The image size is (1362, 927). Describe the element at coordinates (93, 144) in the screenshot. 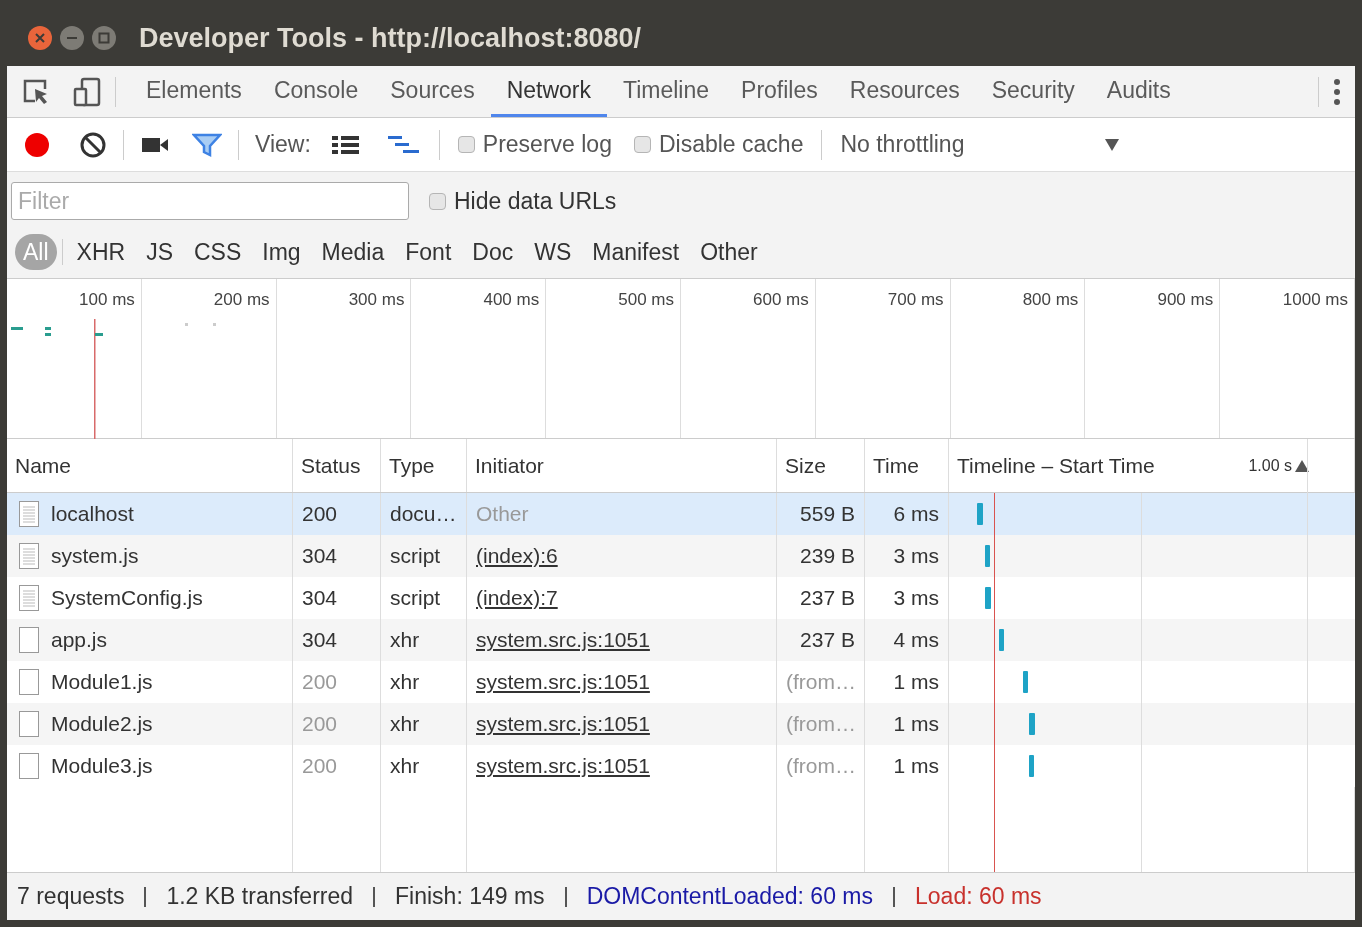

I see `clear-icon` at that location.